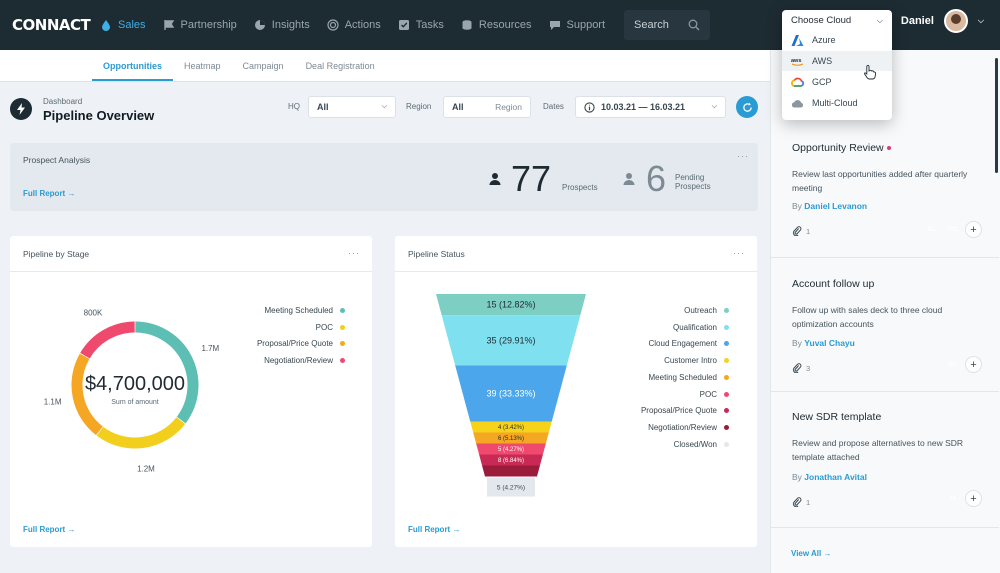 This screenshot has height=573, width=1000. I want to click on region-select: All Region, so click(487, 107).